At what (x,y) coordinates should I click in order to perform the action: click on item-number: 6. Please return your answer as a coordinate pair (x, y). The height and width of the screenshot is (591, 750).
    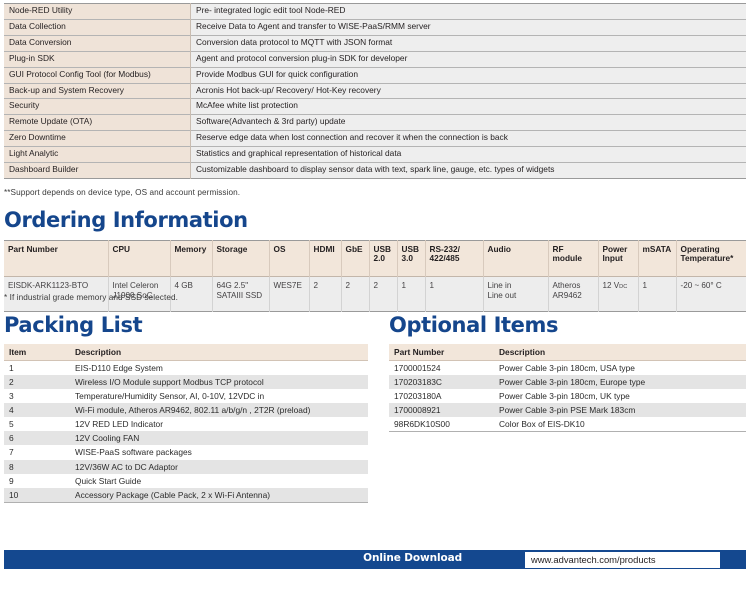
    Looking at the image, I should click on (37, 438).